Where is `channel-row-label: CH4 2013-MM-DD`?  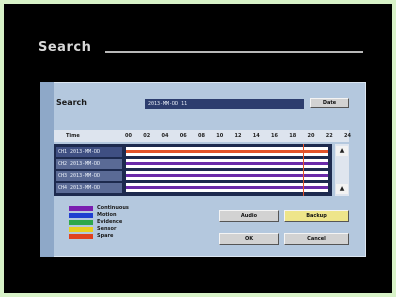 channel-row-label: CH4 2013-MM-DD is located at coordinates (89, 188).